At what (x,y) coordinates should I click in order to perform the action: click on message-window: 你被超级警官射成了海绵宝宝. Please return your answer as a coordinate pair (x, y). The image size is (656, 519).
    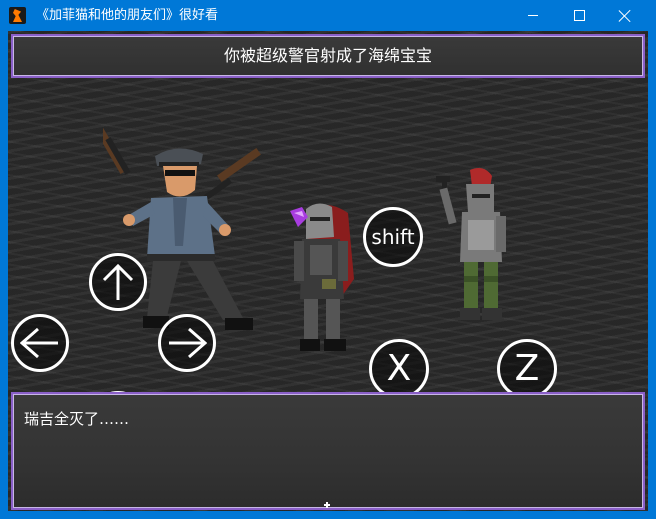
    Looking at the image, I should click on (328, 56).